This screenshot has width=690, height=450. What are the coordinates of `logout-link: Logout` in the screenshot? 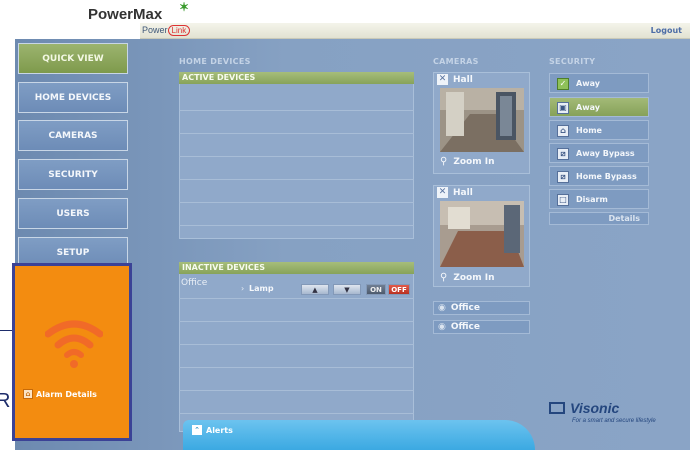 It's located at (666, 30).